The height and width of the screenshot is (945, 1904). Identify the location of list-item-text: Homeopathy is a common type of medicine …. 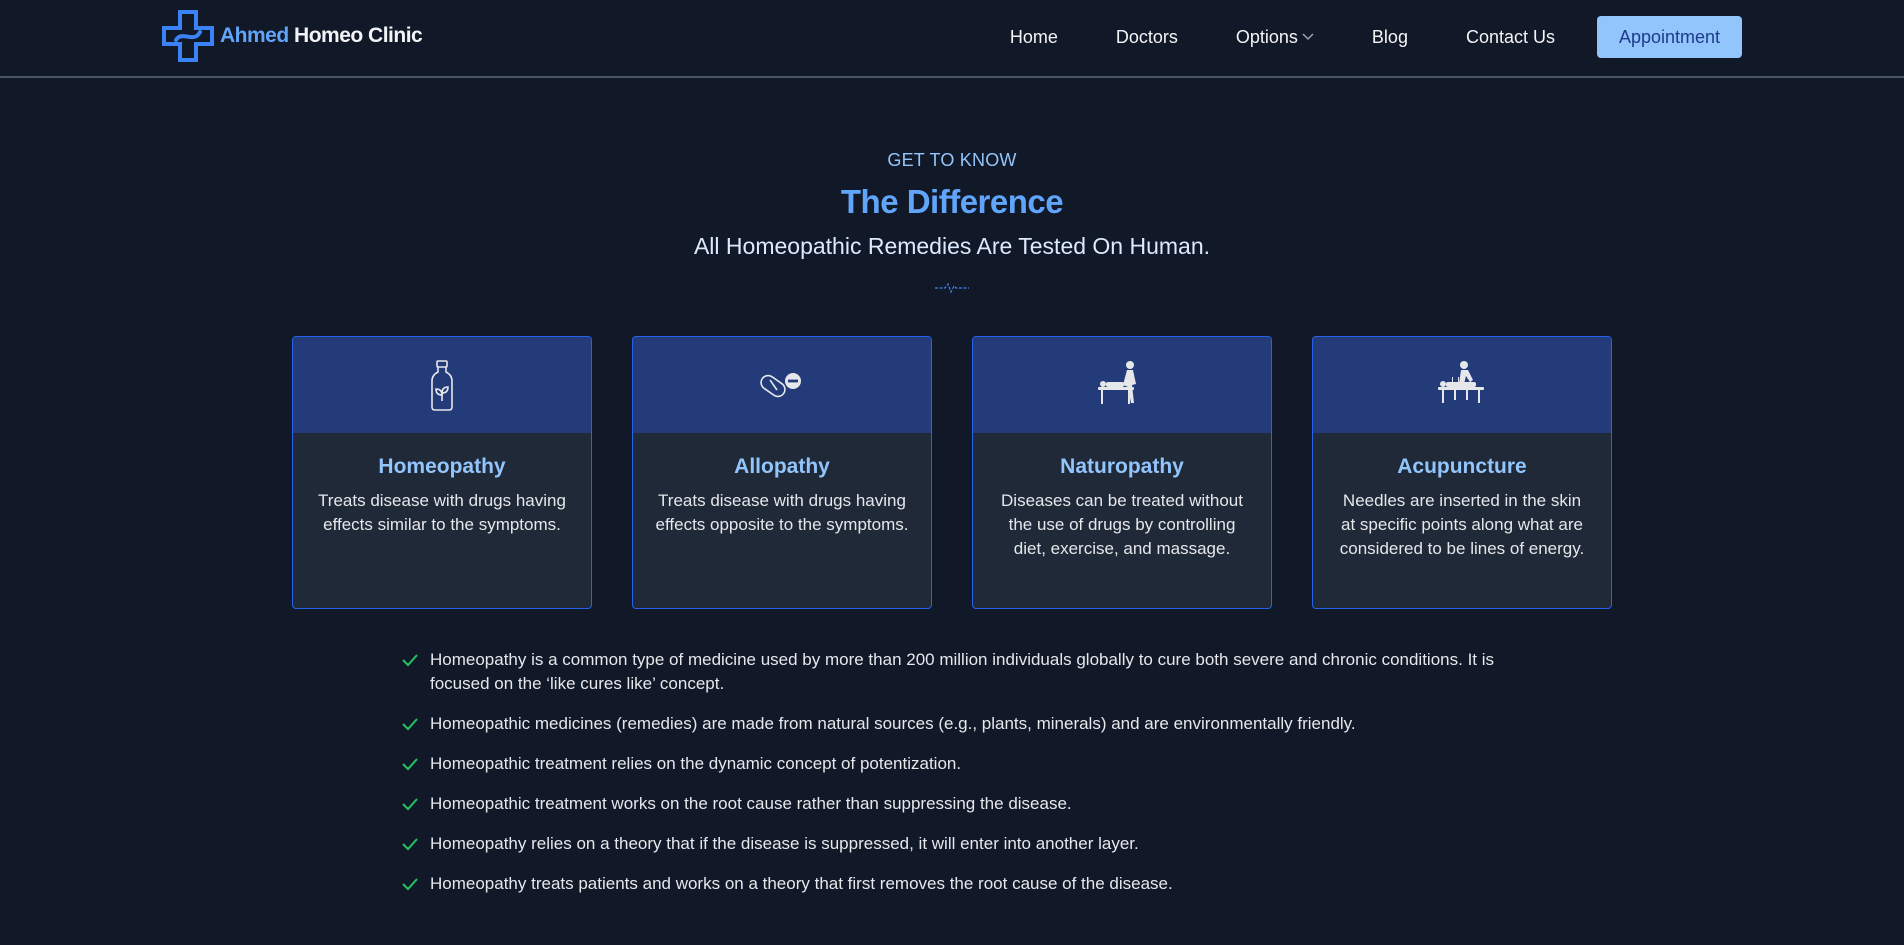
(962, 671).